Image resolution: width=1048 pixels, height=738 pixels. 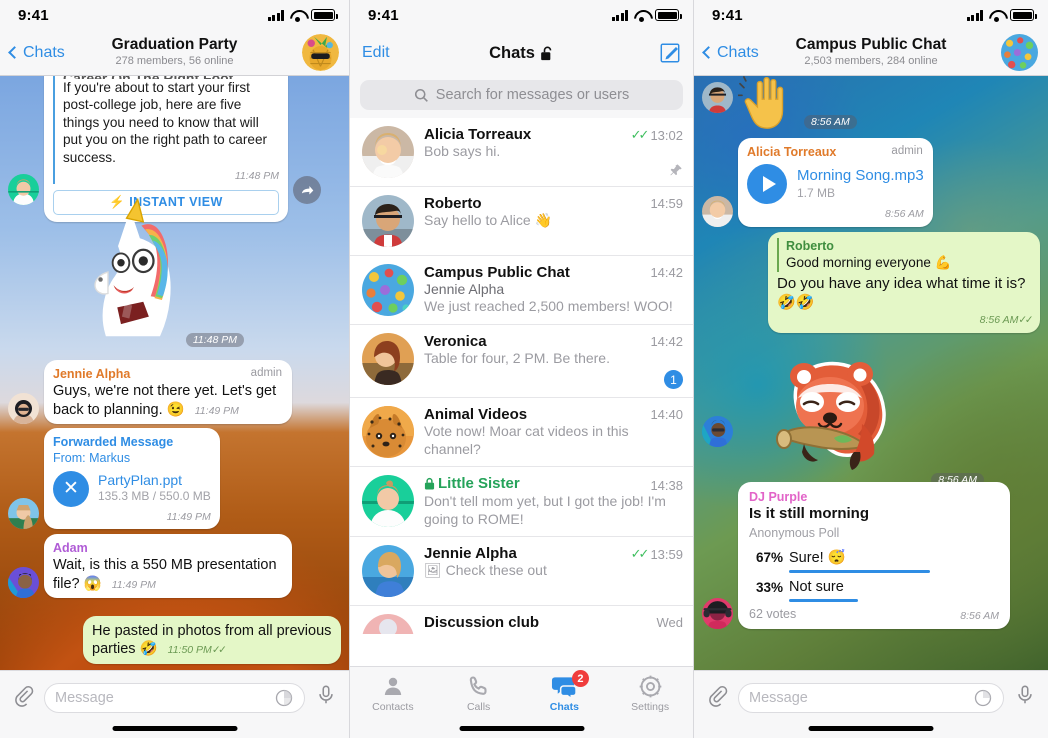 What do you see at coordinates (521, 221) in the screenshot?
I see `list-item: Roberto 14:59 Say hello to Alice 👋` at bounding box center [521, 221].